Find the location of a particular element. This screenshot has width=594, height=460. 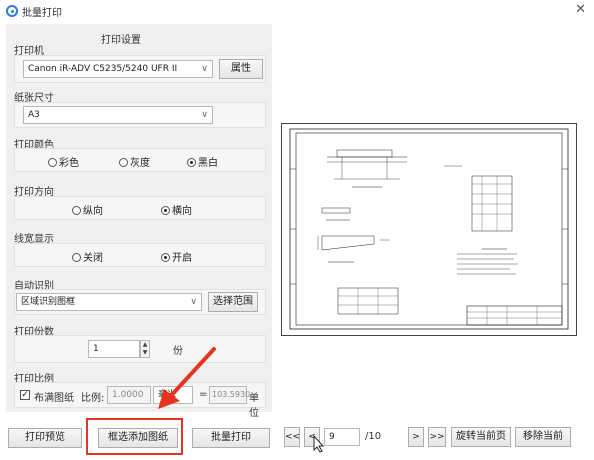

radio-label: 关闭 is located at coordinates (93, 258).